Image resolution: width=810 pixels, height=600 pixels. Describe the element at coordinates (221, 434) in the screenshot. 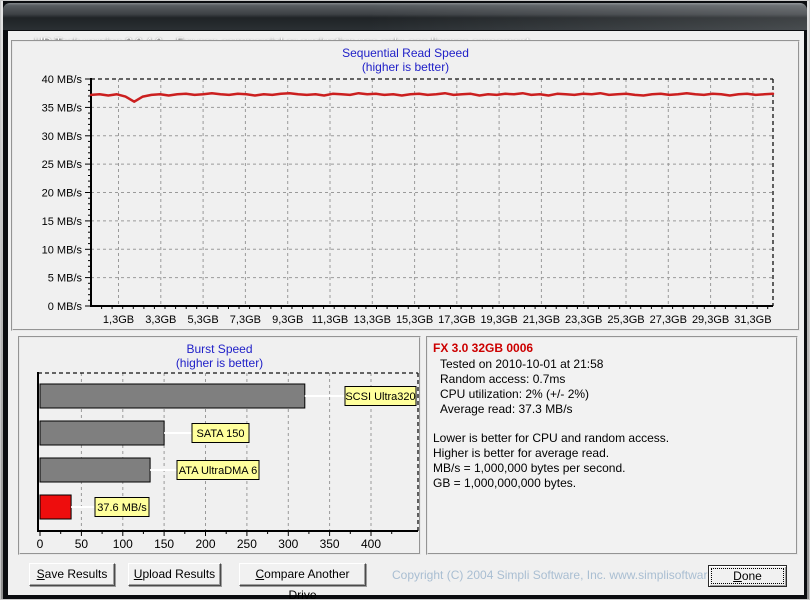

I see `svg-text: SATA 150` at that location.